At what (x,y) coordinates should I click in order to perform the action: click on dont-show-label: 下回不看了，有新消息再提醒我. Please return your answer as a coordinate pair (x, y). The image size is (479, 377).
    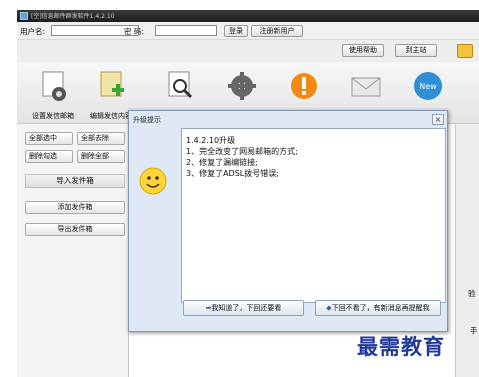
    Looking at the image, I should click on (380, 308).